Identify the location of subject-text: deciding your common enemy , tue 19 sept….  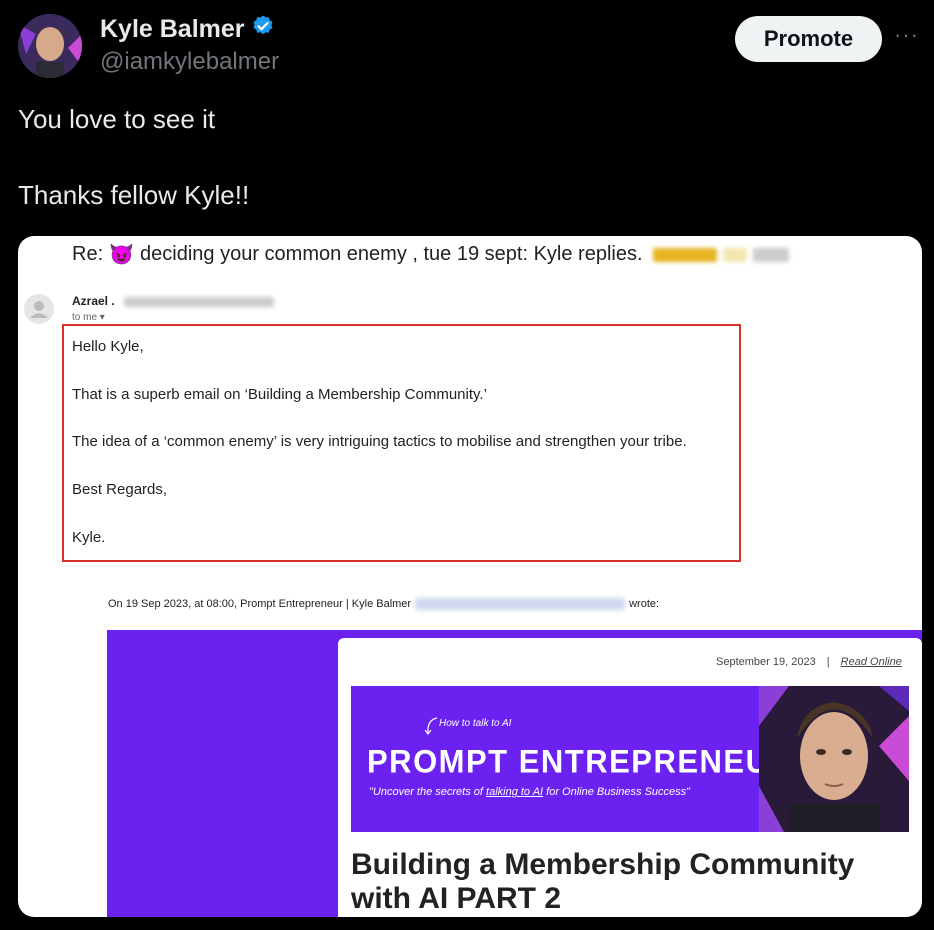
(391, 254).